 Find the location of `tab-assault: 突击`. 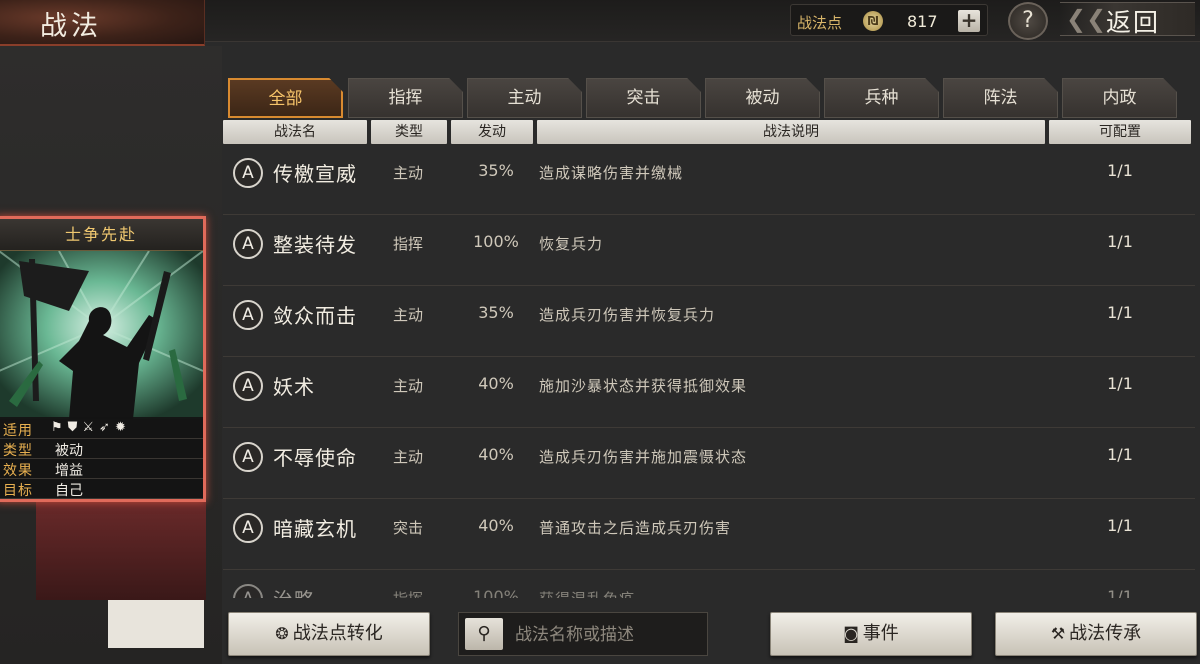

tab-assault: 突击 is located at coordinates (643, 98).